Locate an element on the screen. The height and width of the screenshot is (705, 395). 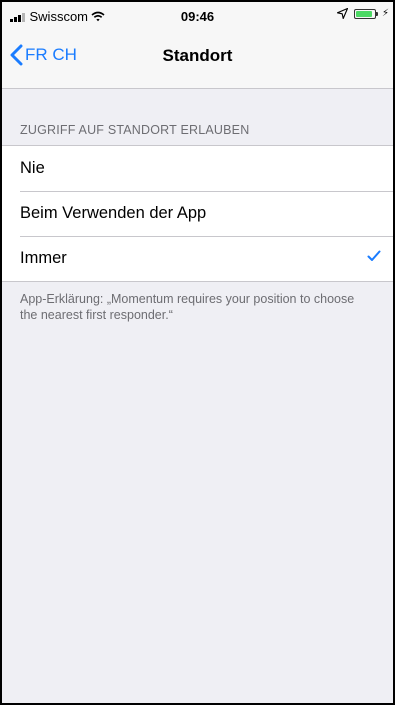
option-label: Nie is located at coordinates (32, 168).